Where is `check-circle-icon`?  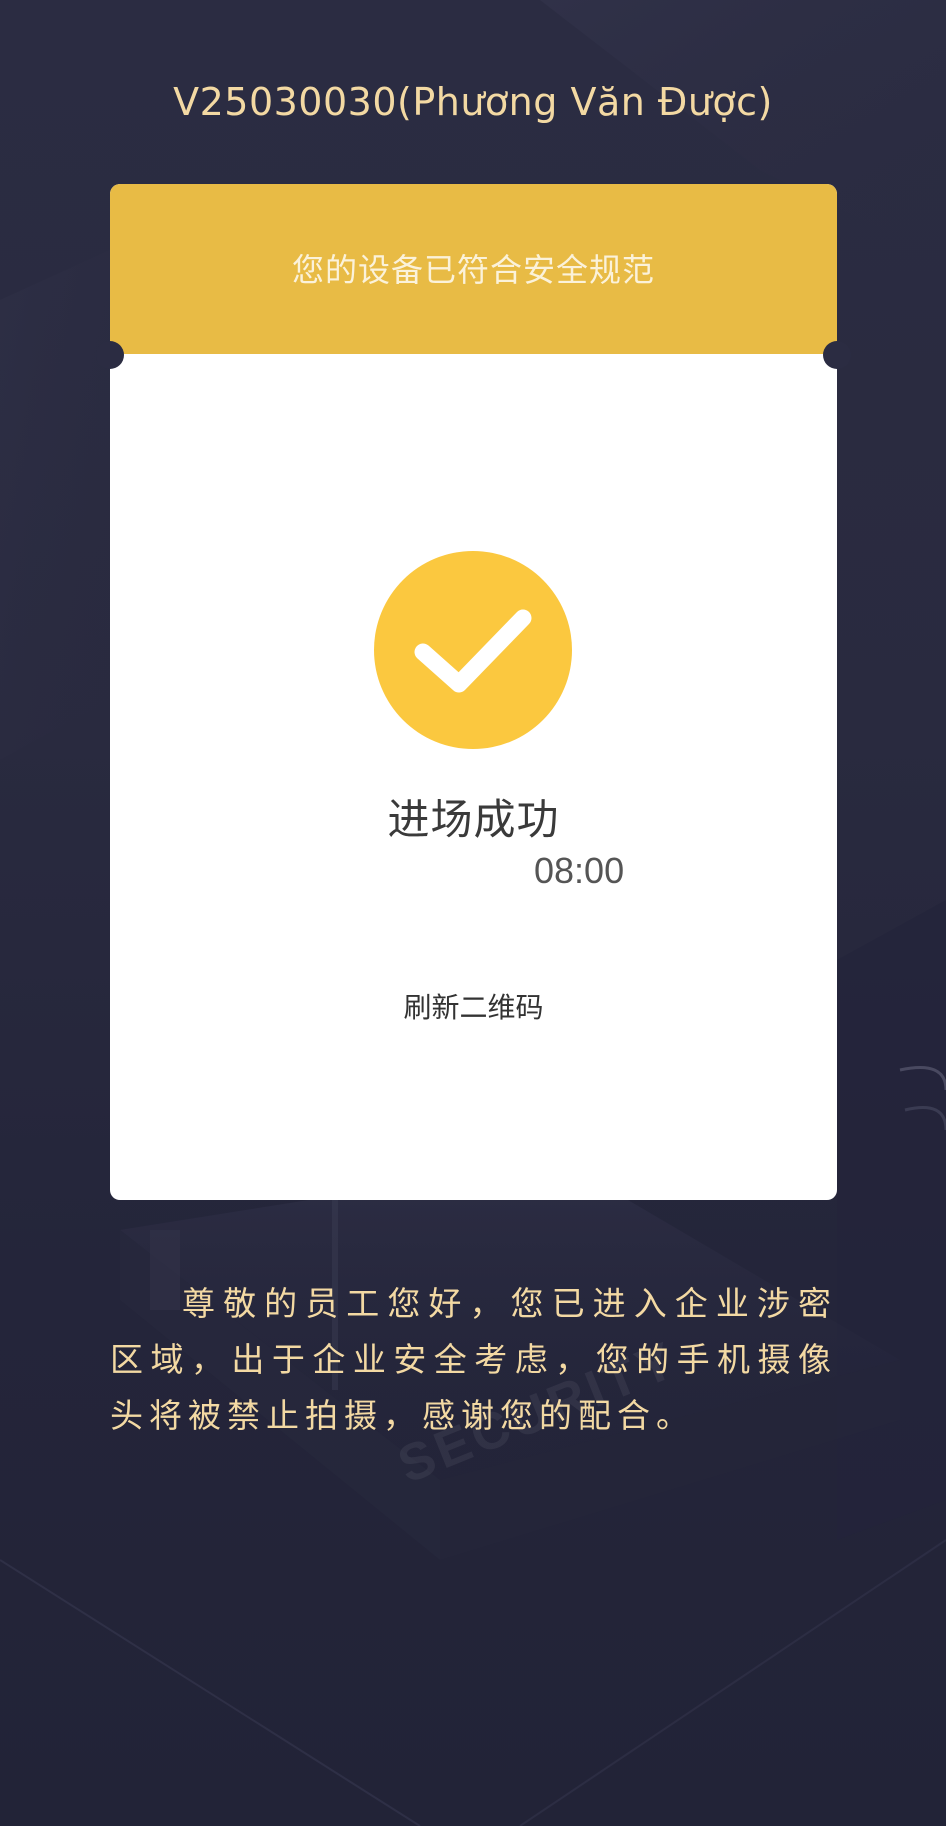
check-circle-icon is located at coordinates (473, 650).